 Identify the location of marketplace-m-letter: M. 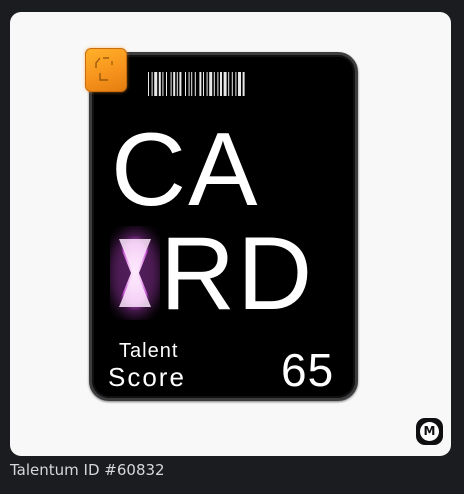
(429, 431).